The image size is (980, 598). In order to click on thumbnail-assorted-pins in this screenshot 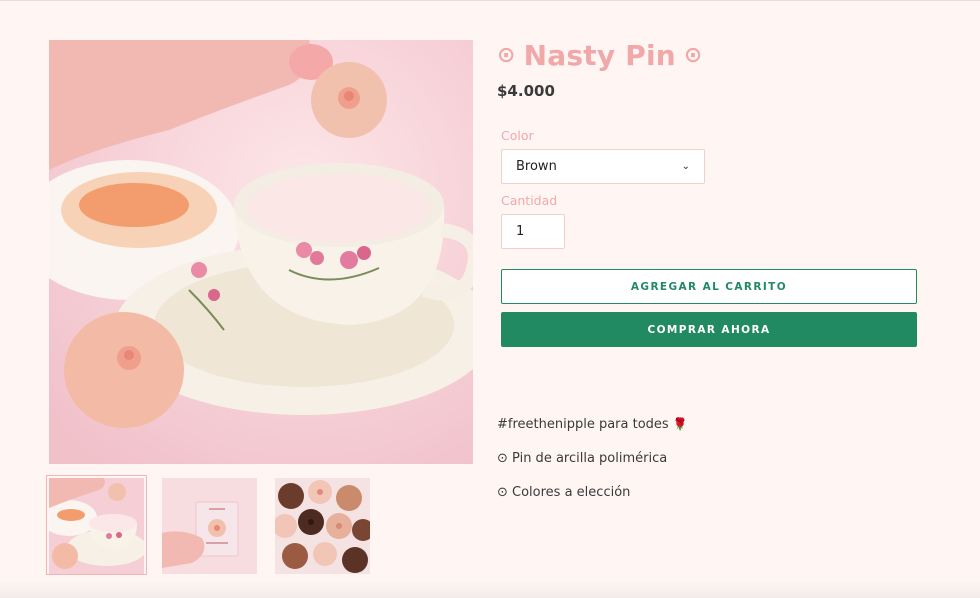, I will do `click(322, 525)`.